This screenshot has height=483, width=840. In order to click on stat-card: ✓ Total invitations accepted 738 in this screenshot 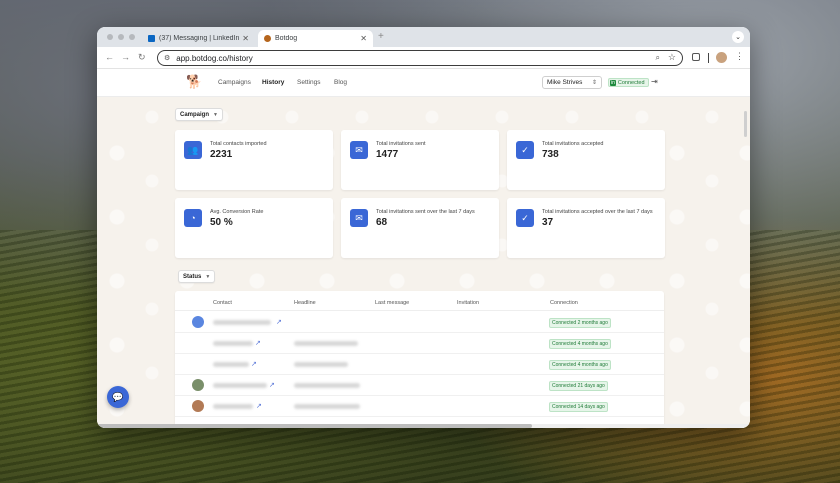, I will do `click(586, 160)`.